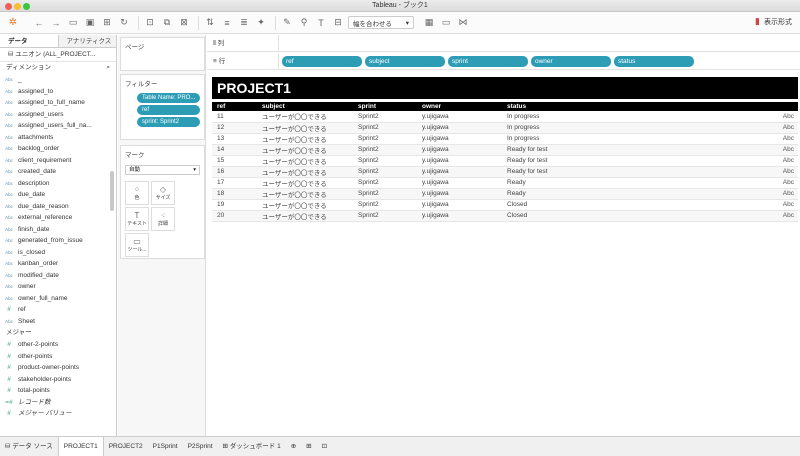 This screenshot has height=456, width=800. What do you see at coordinates (58, 310) in the screenshot?
I see `field-item: # ref` at bounding box center [58, 310].